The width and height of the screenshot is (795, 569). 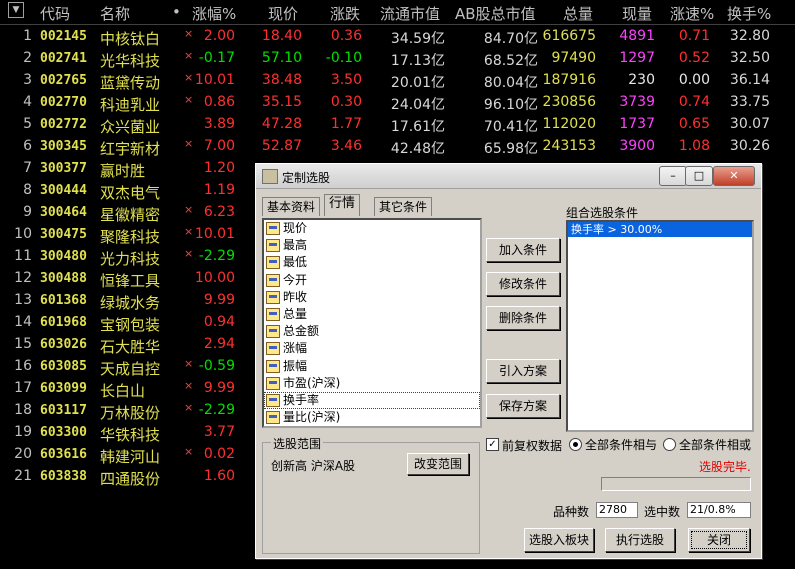 I want to click on col-change: 涨跌, so click(x=345, y=13).